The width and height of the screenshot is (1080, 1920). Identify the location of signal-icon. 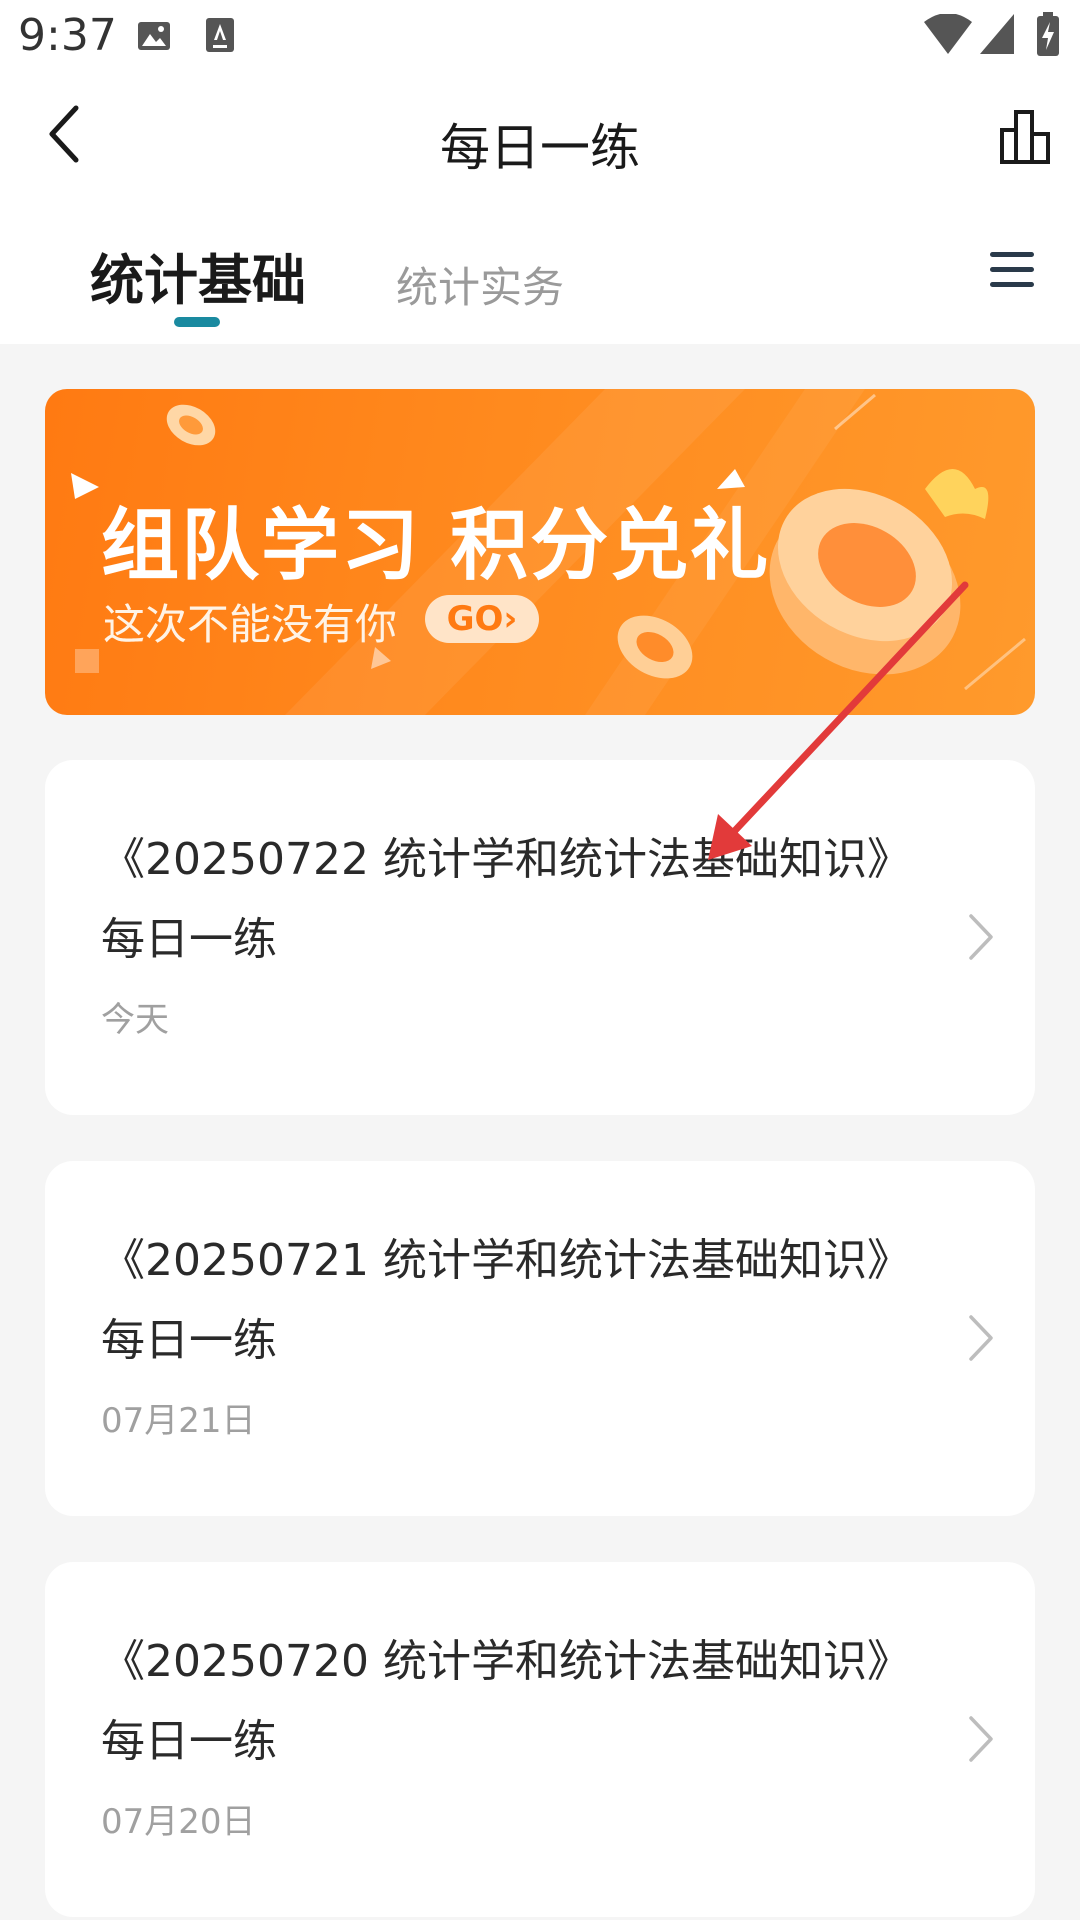
(997, 36).